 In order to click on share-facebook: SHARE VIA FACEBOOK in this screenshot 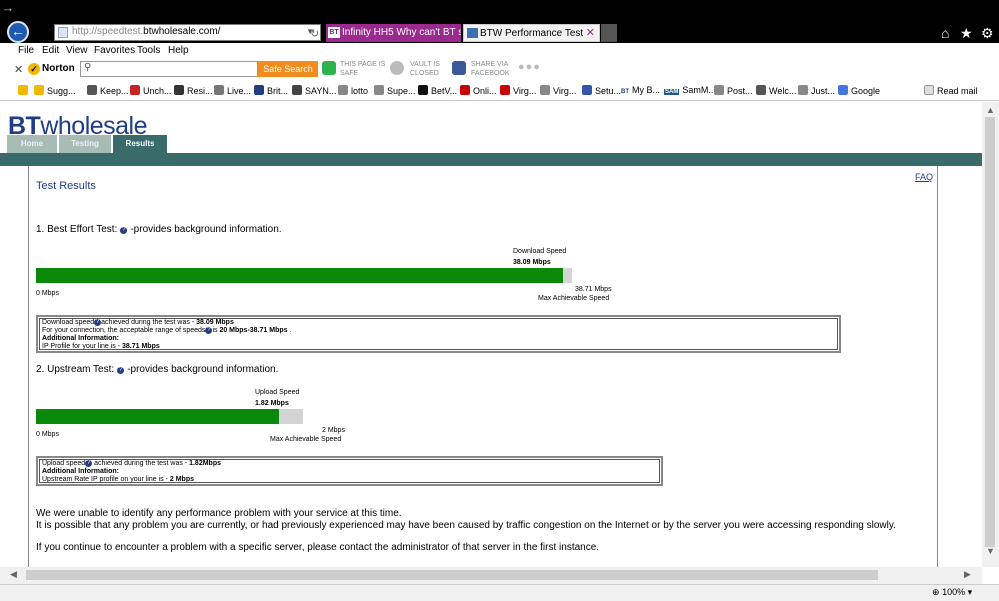, I will do `click(490, 69)`.